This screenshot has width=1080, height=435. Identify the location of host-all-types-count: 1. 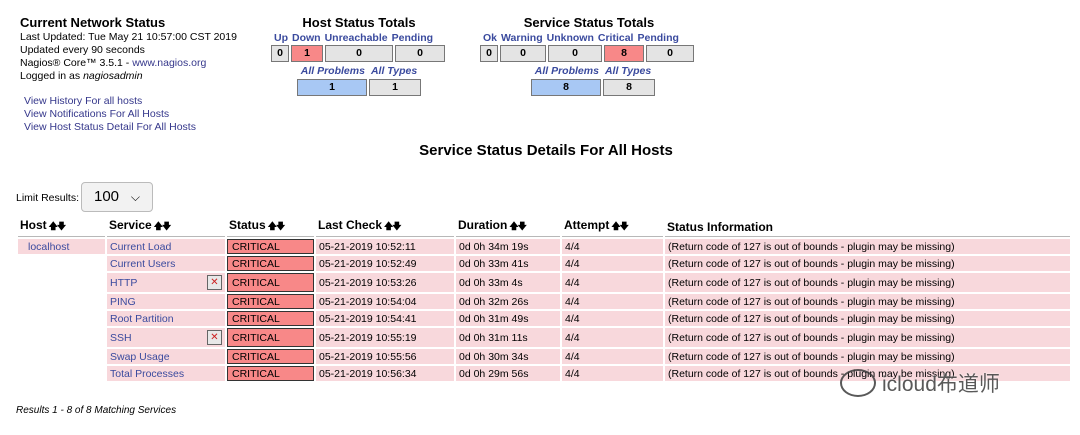
(395, 87).